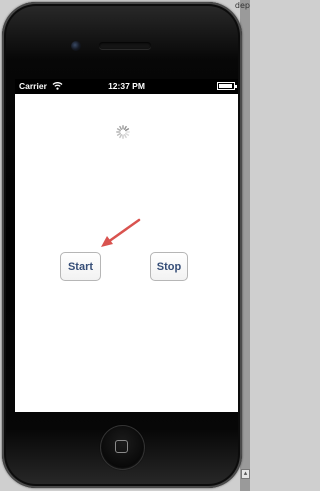  I want to click on home-button, so click(122, 447).